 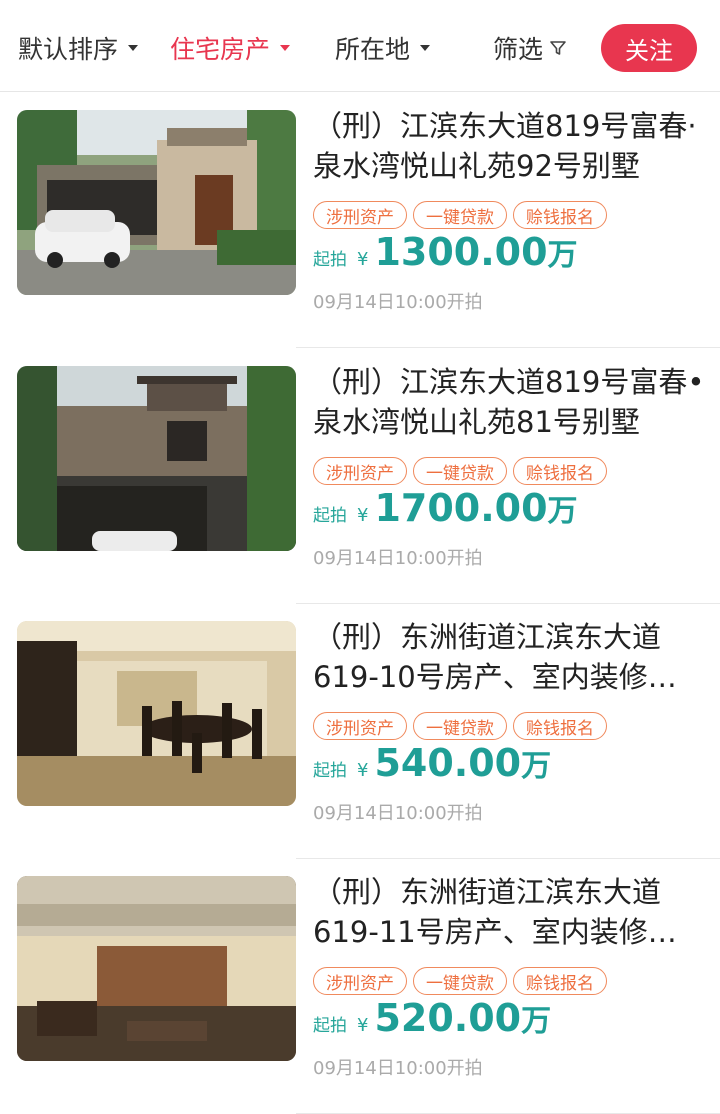 I want to click on sort-label: 默认排序, so click(x=68, y=49).